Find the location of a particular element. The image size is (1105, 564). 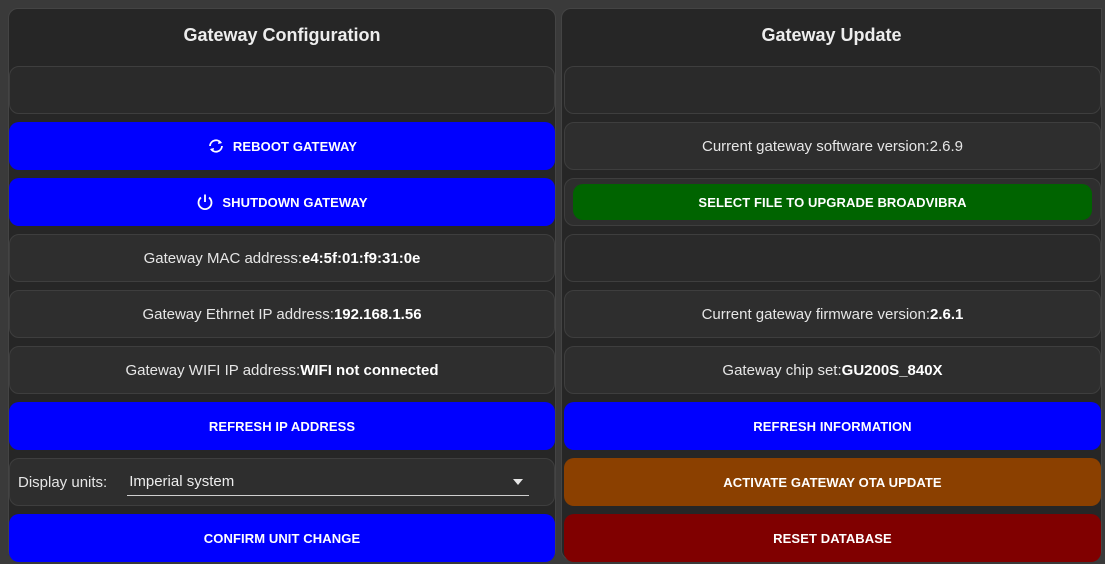

display-units-label: Display units: is located at coordinates (63, 482).